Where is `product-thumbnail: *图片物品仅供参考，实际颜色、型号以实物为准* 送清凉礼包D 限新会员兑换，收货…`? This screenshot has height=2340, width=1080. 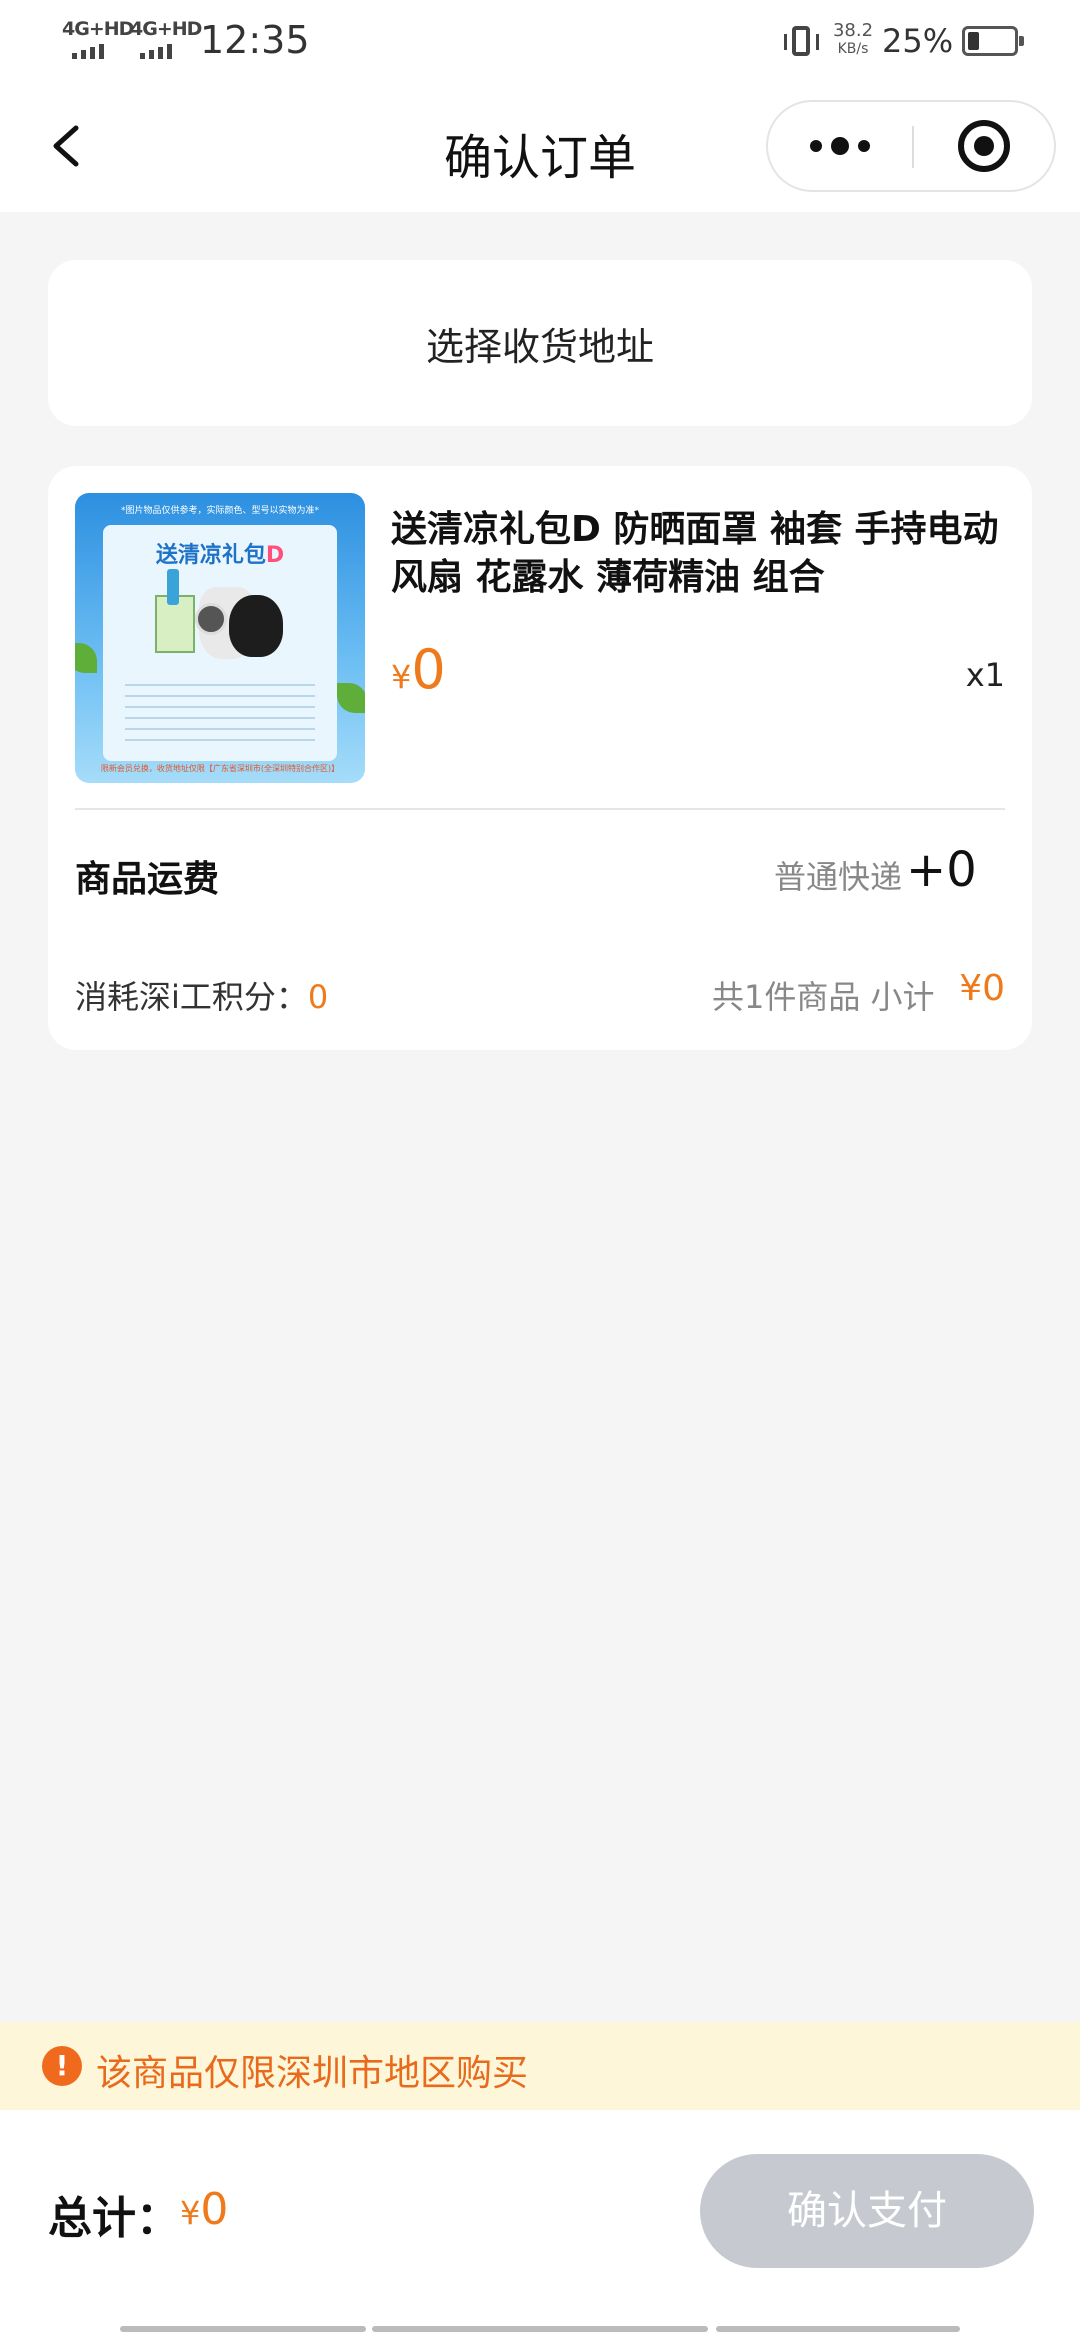 product-thumbnail: *图片物品仅供参考，实际颜色、型号以实物为准* 送清凉礼包D 限新会员兑换，收货… is located at coordinates (220, 638).